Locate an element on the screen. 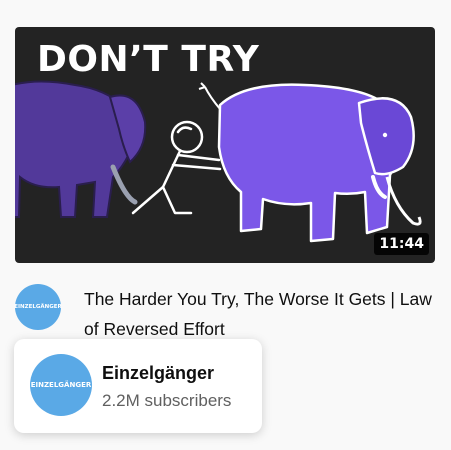 The width and height of the screenshot is (451, 450). stick-figure is located at coordinates (176, 167).